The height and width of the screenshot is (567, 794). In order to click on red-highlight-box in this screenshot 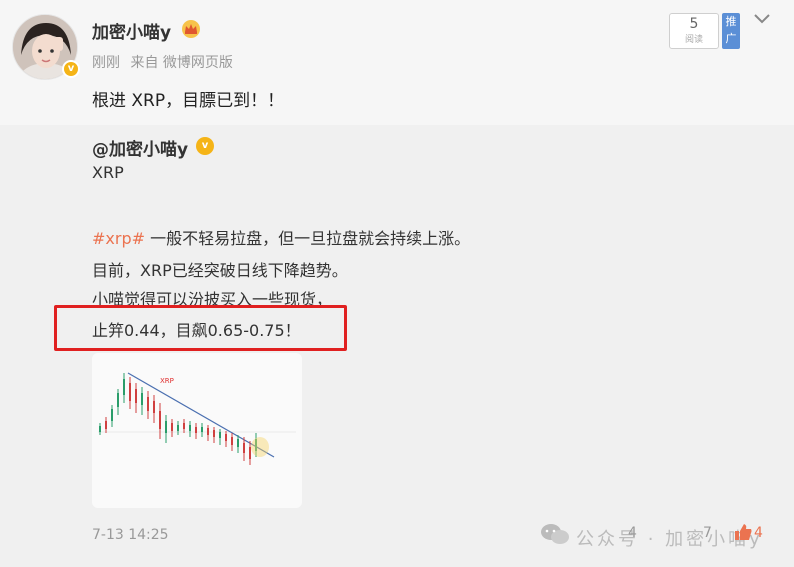, I will do `click(200, 328)`.